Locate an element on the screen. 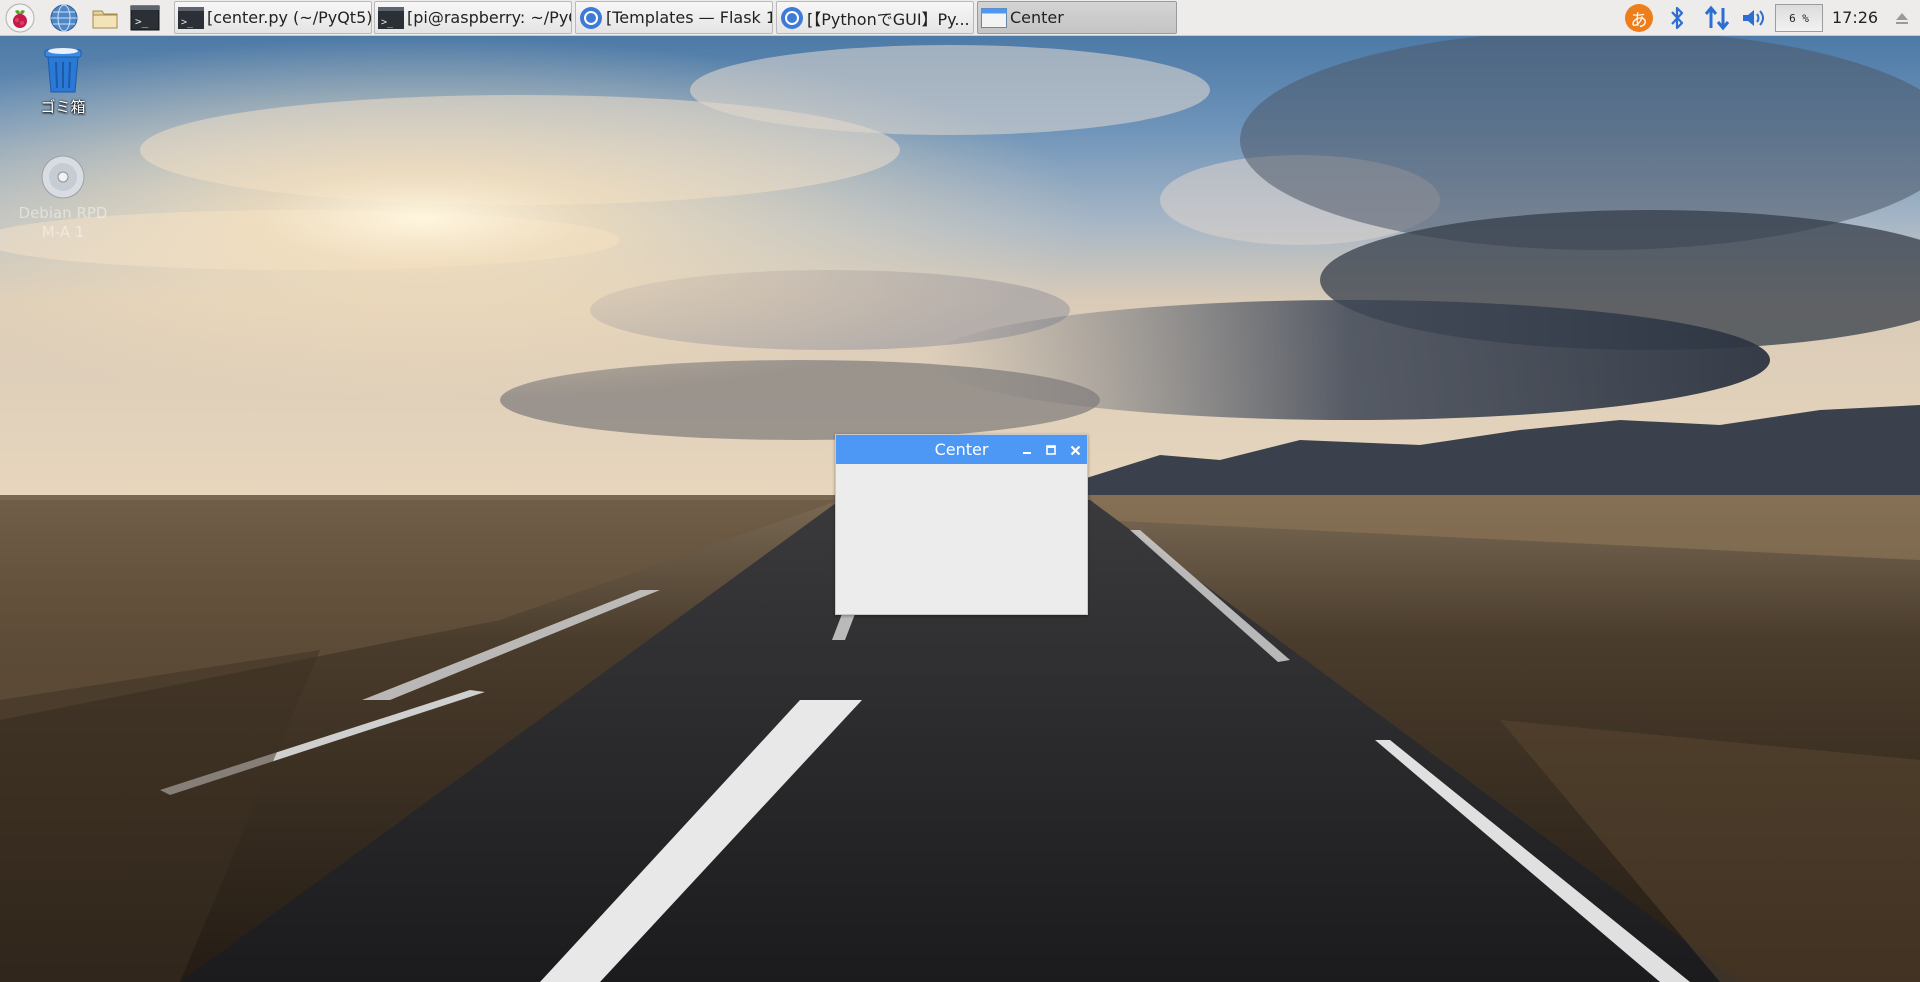  file-manager-icon is located at coordinates (105, 19).